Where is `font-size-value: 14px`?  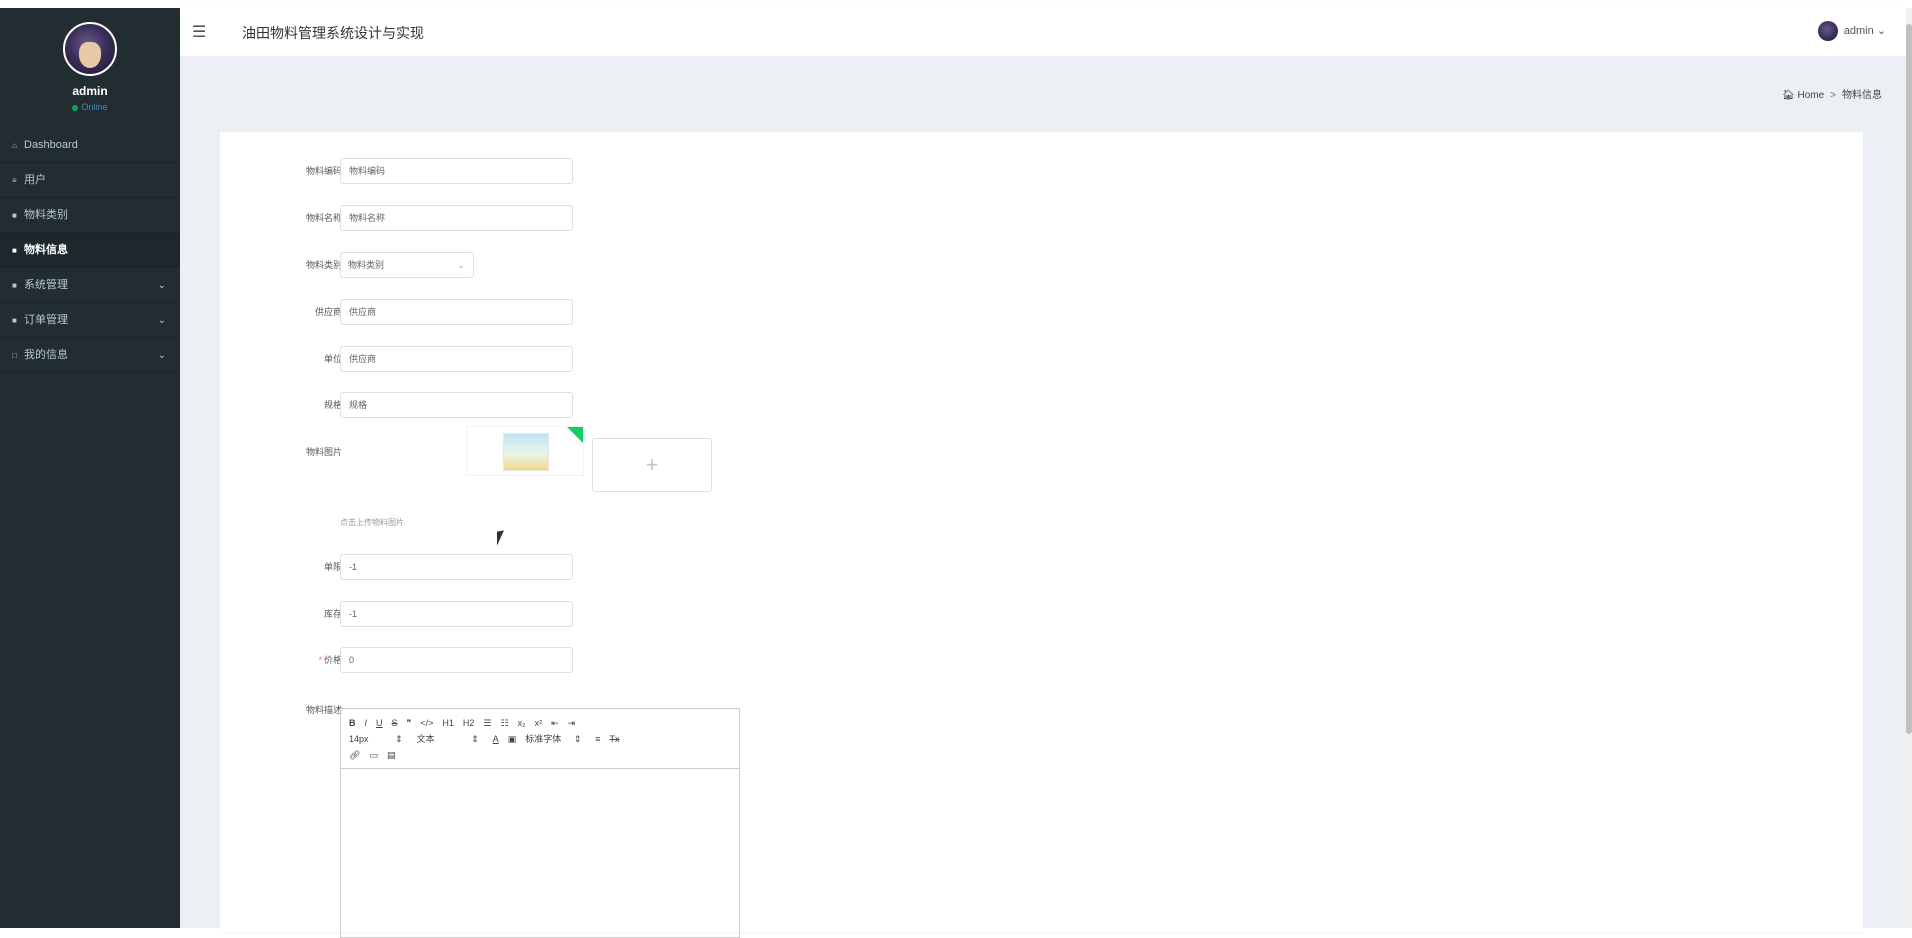 font-size-value: 14px is located at coordinates (359, 739).